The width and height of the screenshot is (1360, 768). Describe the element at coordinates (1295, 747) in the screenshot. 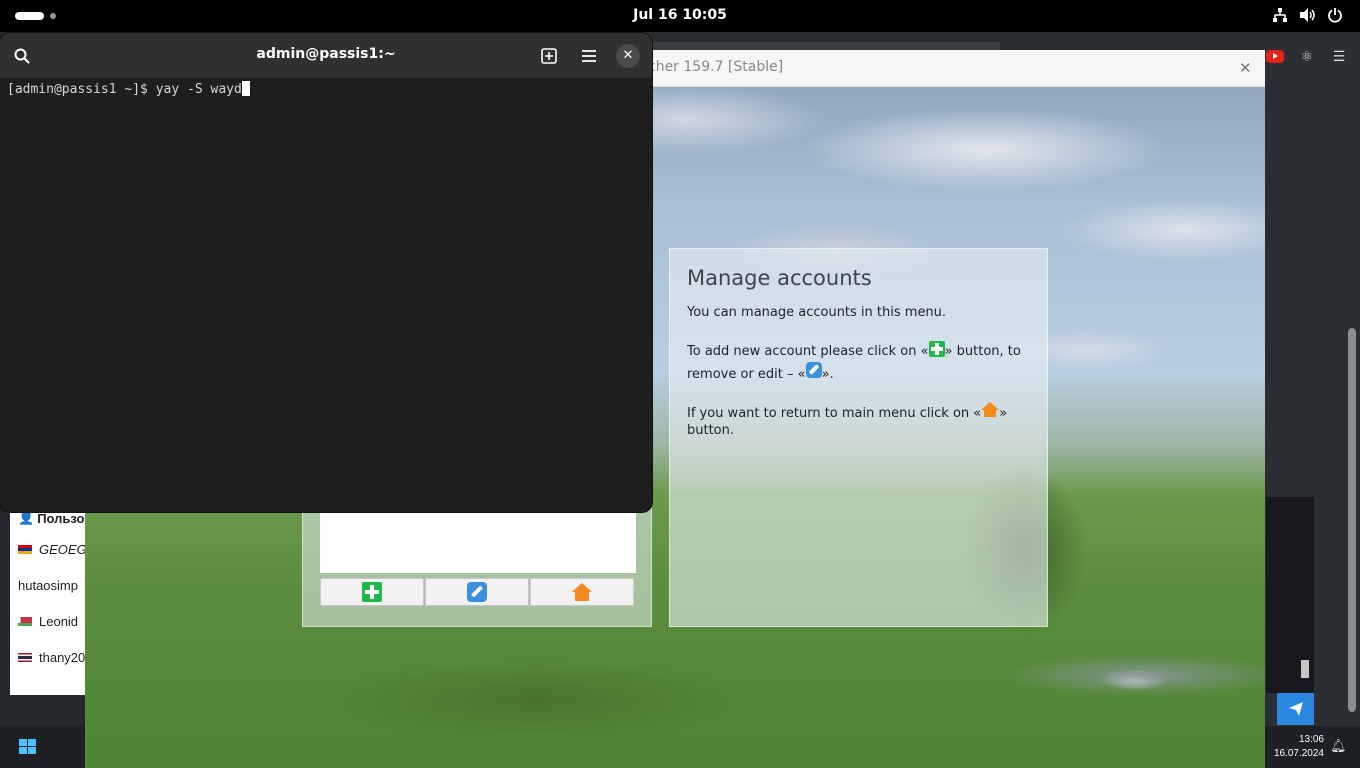

I see `taskbar-clock: 13:06 16.07.2024` at that location.